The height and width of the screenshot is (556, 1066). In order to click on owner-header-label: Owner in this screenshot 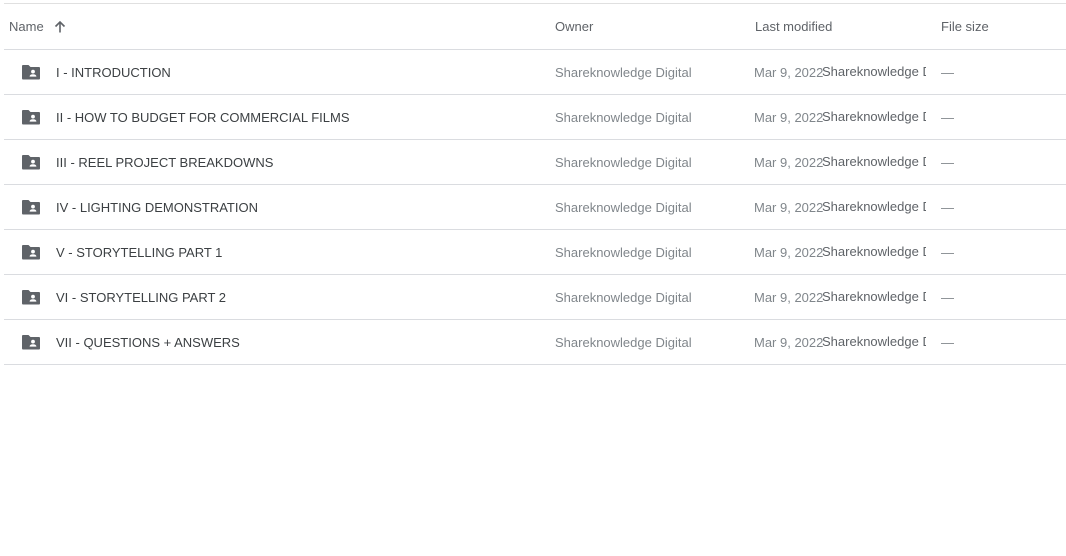, I will do `click(574, 26)`.